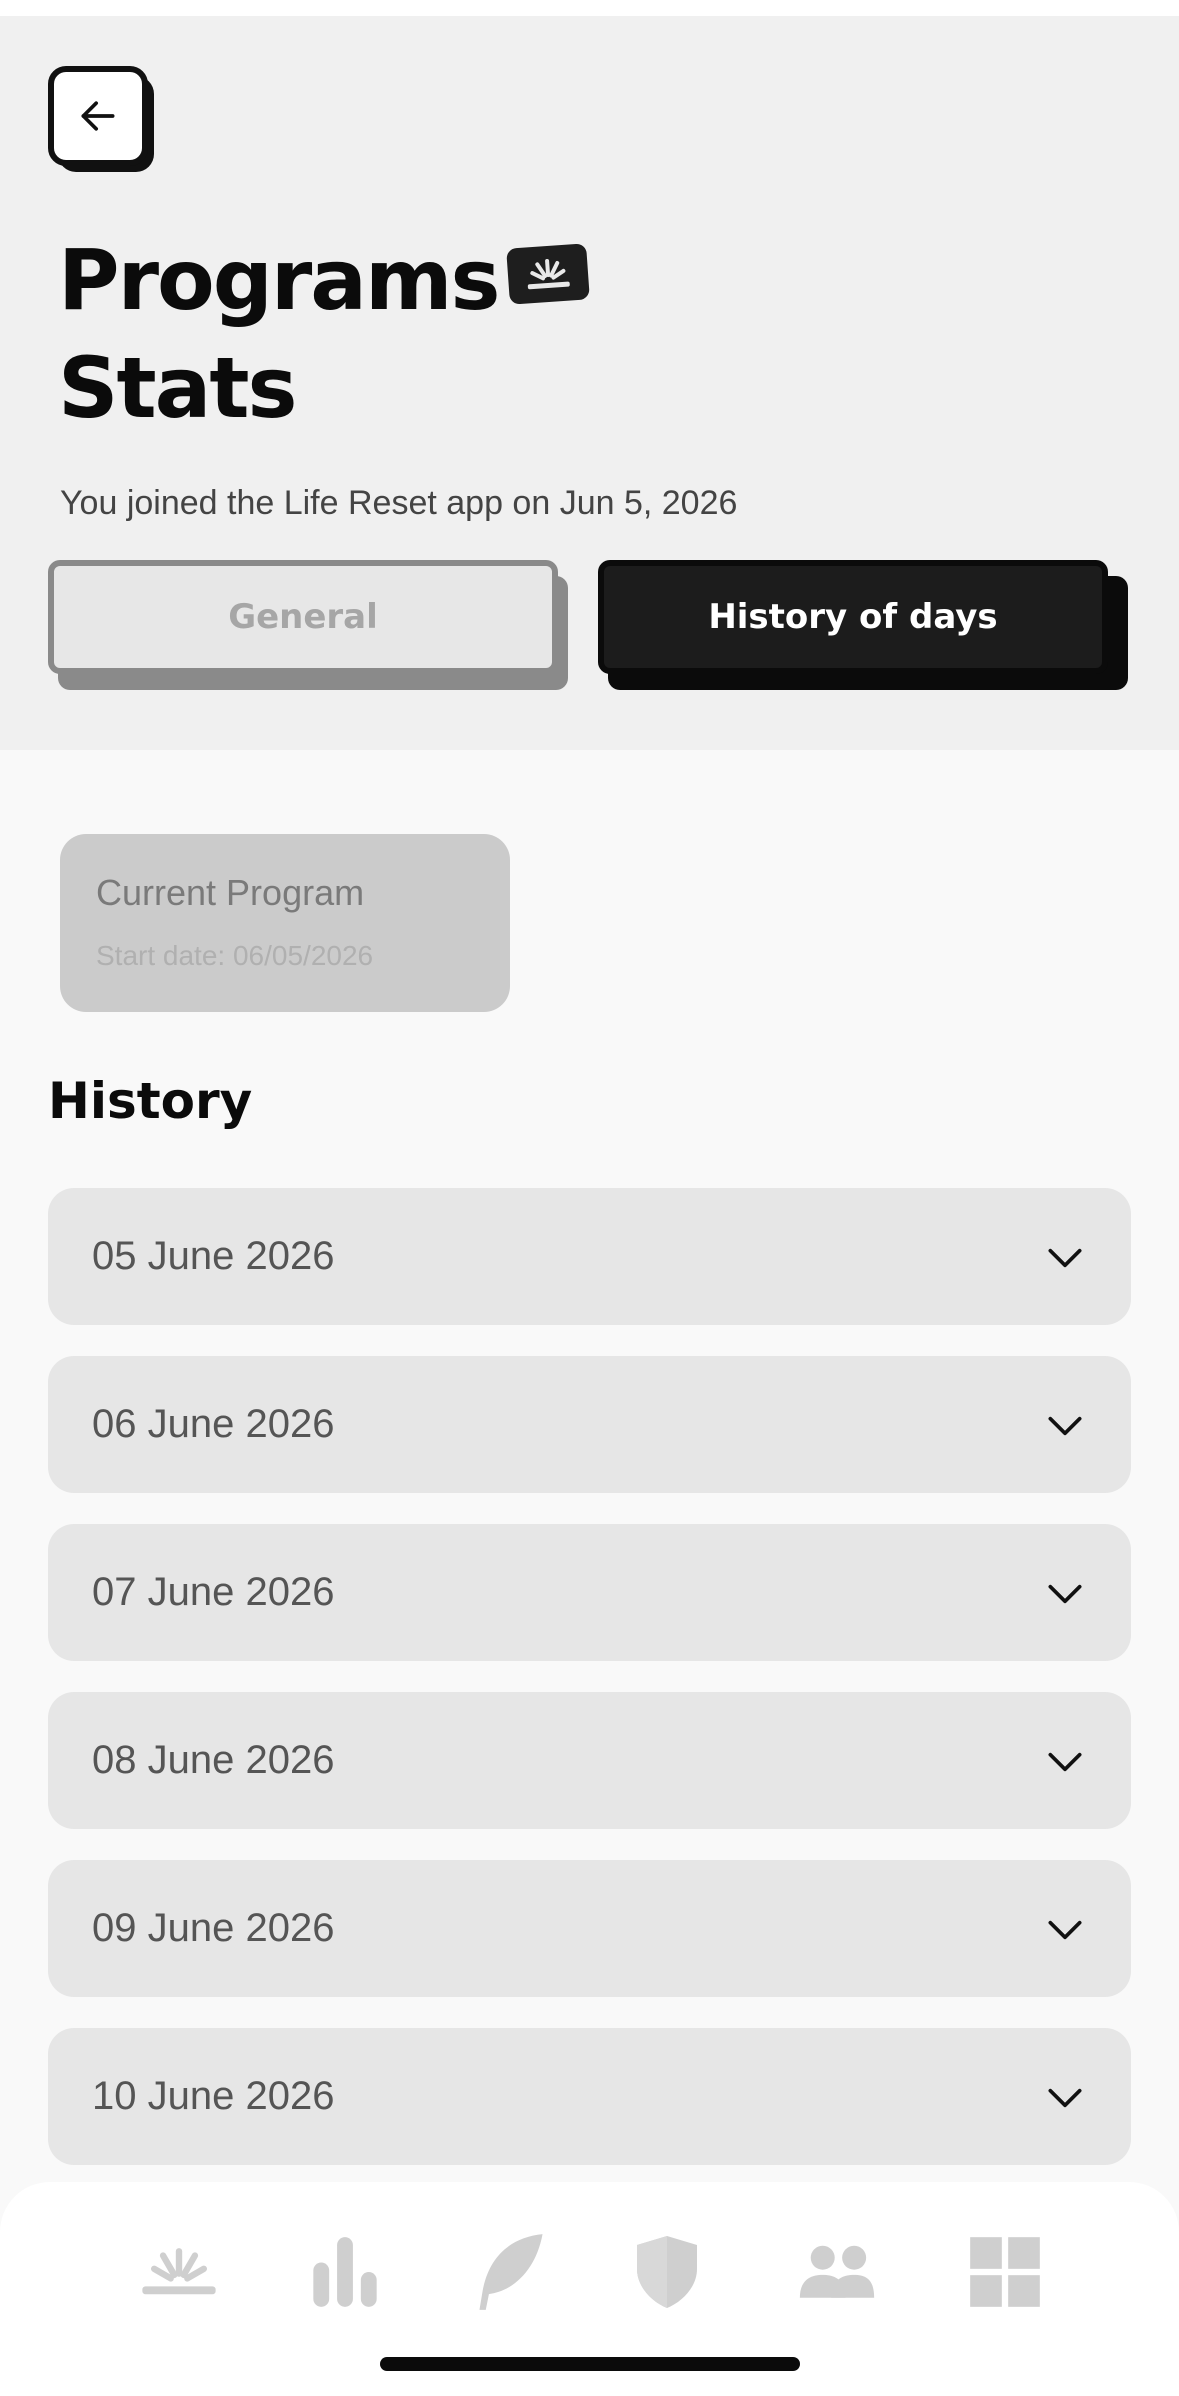  Describe the element at coordinates (589, 1760) in the screenshot. I see `history-item: 08 June 2026` at that location.